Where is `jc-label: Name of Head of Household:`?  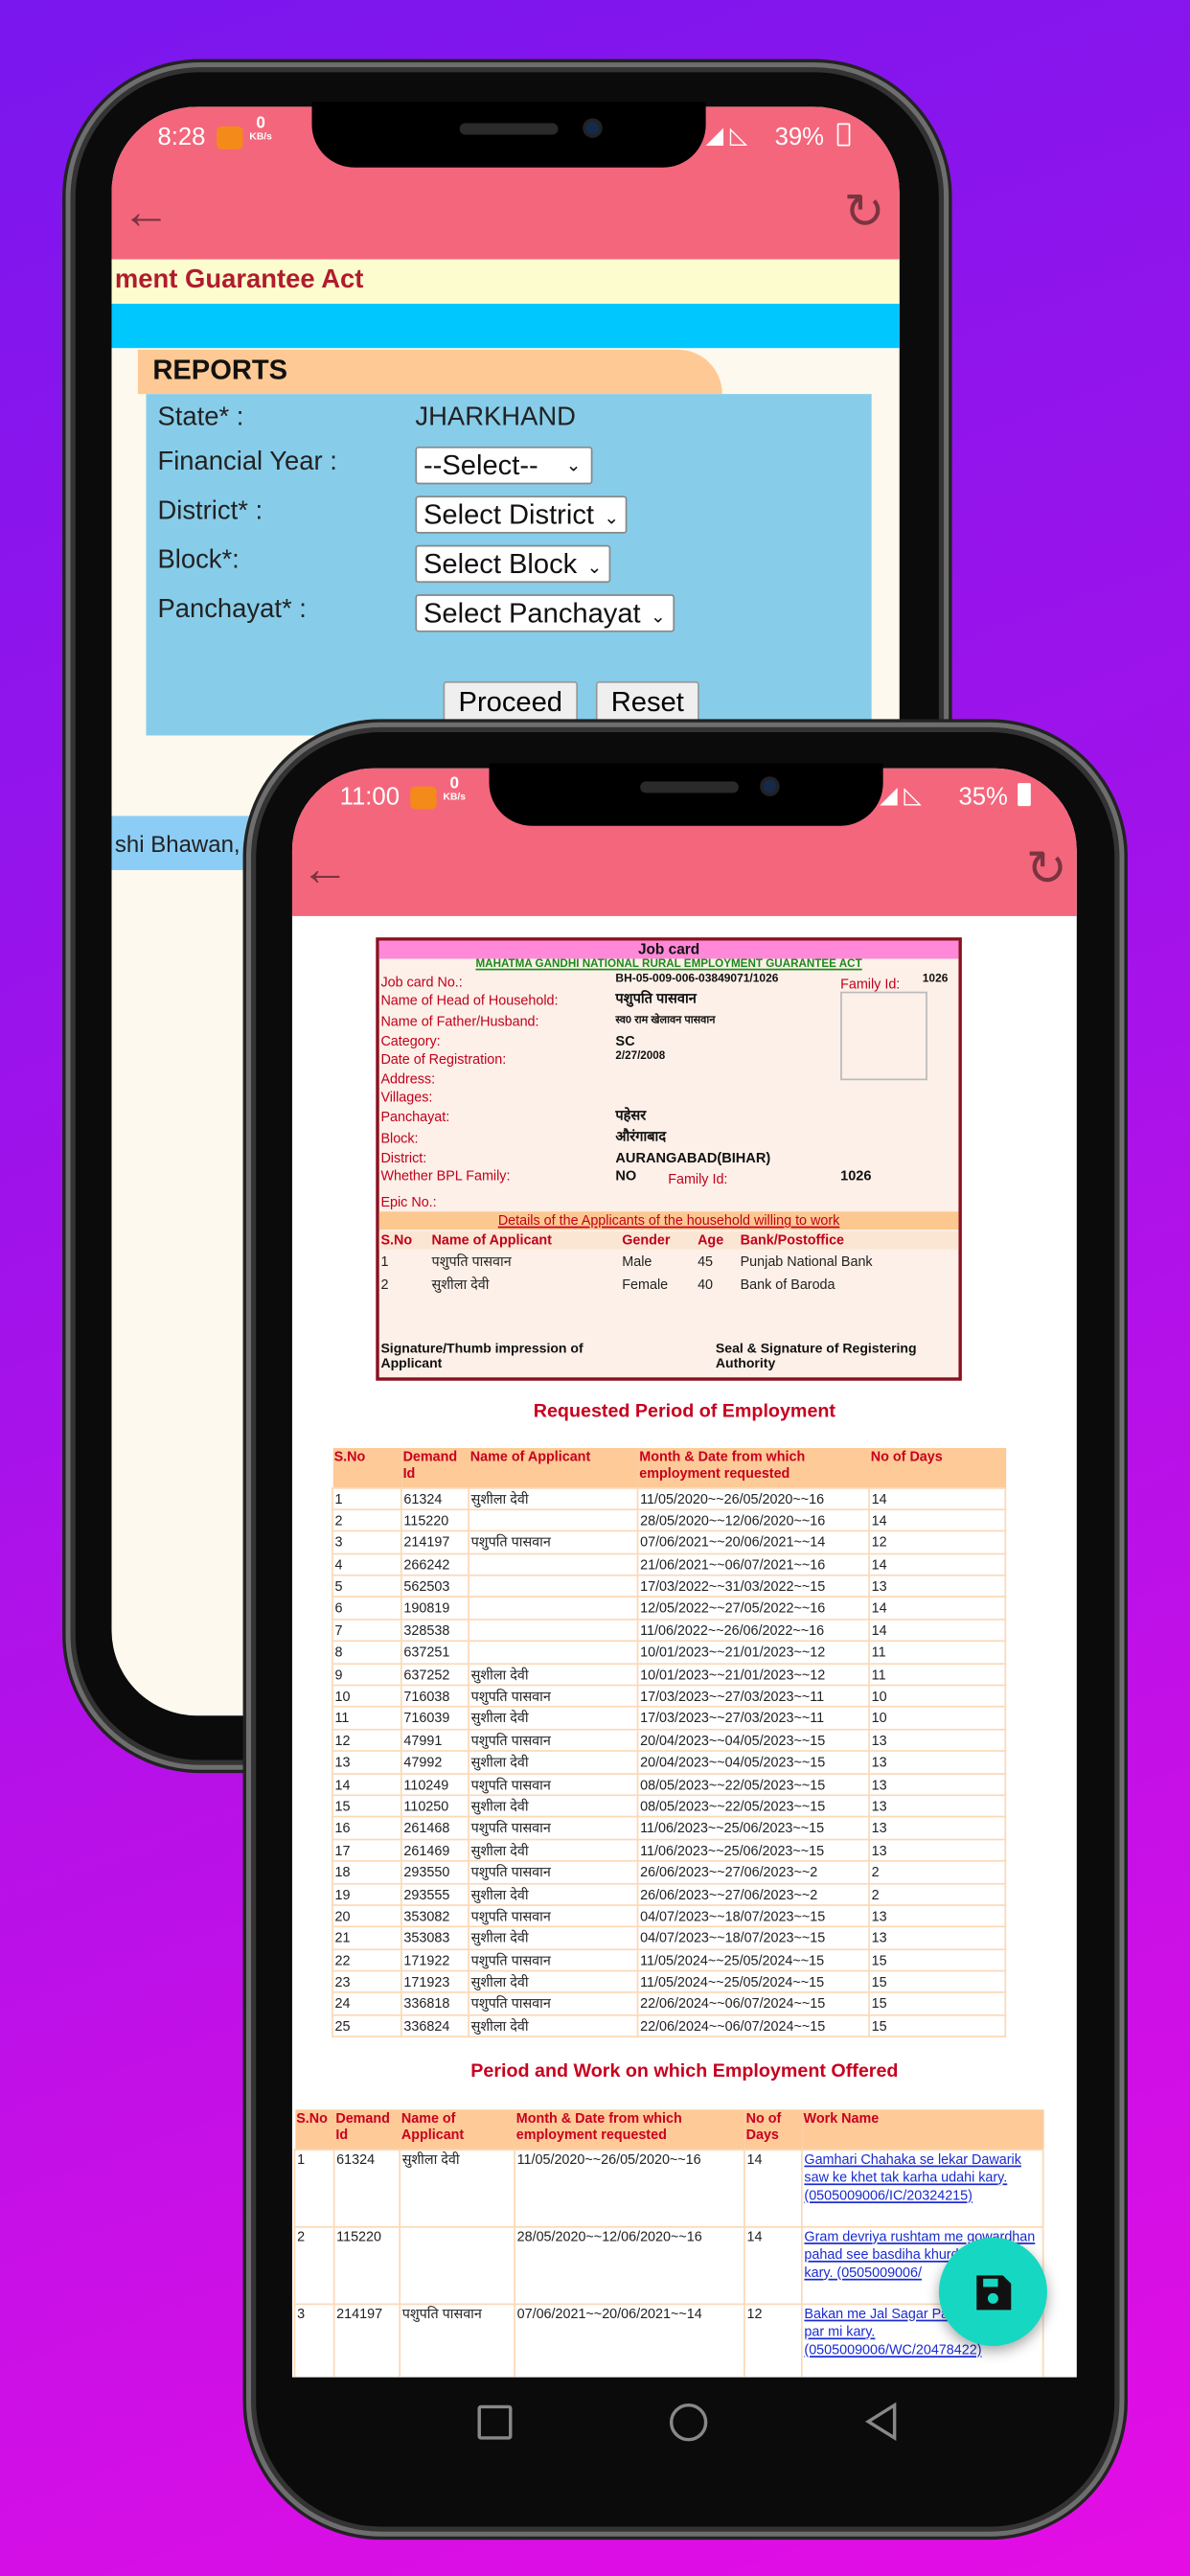 jc-label: Name of Head of Household: is located at coordinates (470, 1000).